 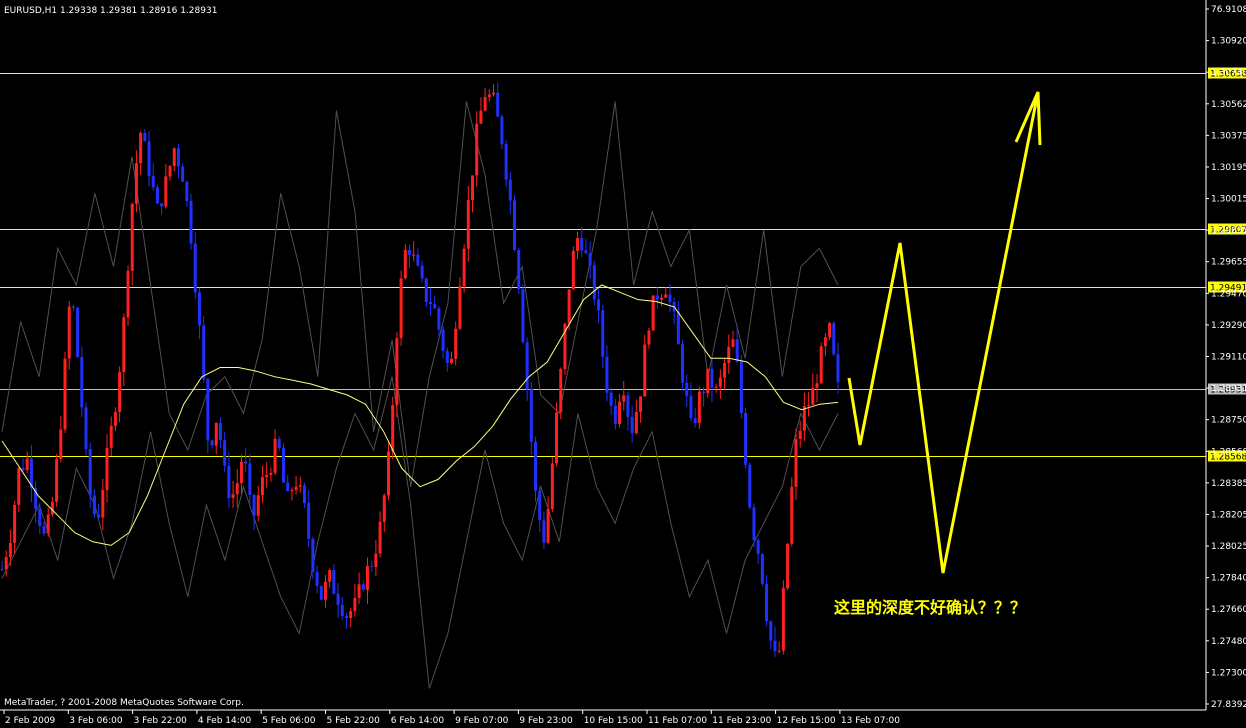 I want to click on x-tick-label: 5 Feb 22:00, so click(x=354, y=721).